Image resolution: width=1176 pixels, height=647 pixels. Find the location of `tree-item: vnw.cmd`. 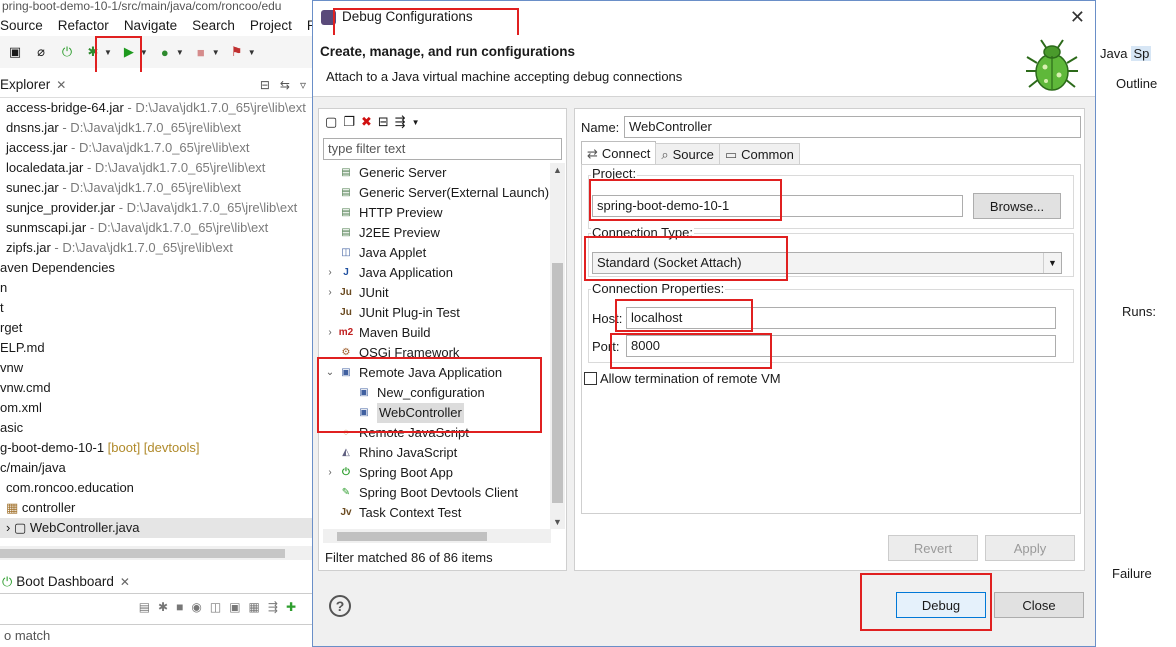

tree-item: vnw.cmd is located at coordinates (156, 388).